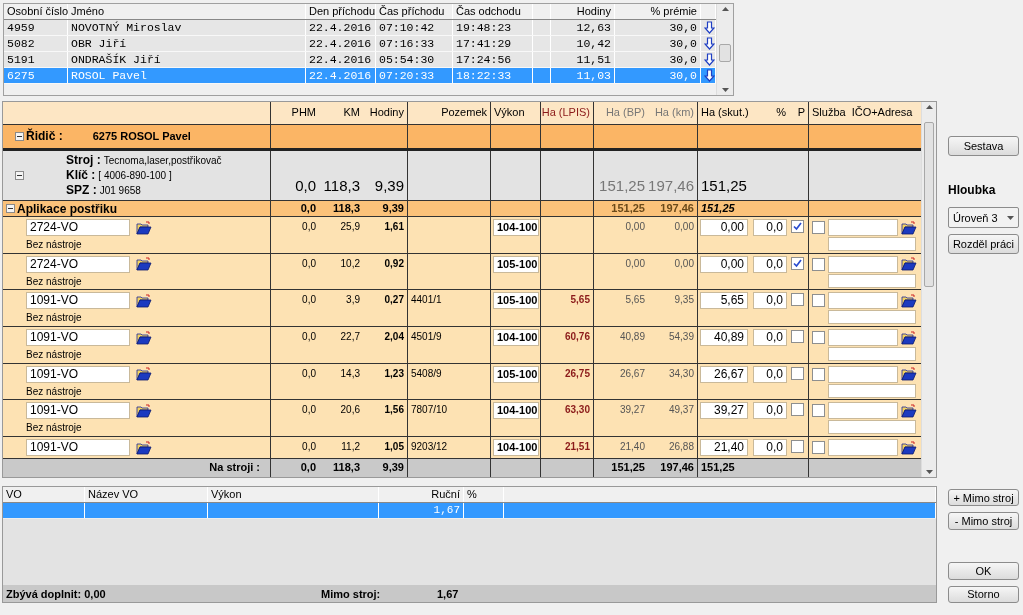 This screenshot has width=1023, height=615. Describe the element at coordinates (187, 11) in the screenshot. I see `column-header: Jméno` at that location.